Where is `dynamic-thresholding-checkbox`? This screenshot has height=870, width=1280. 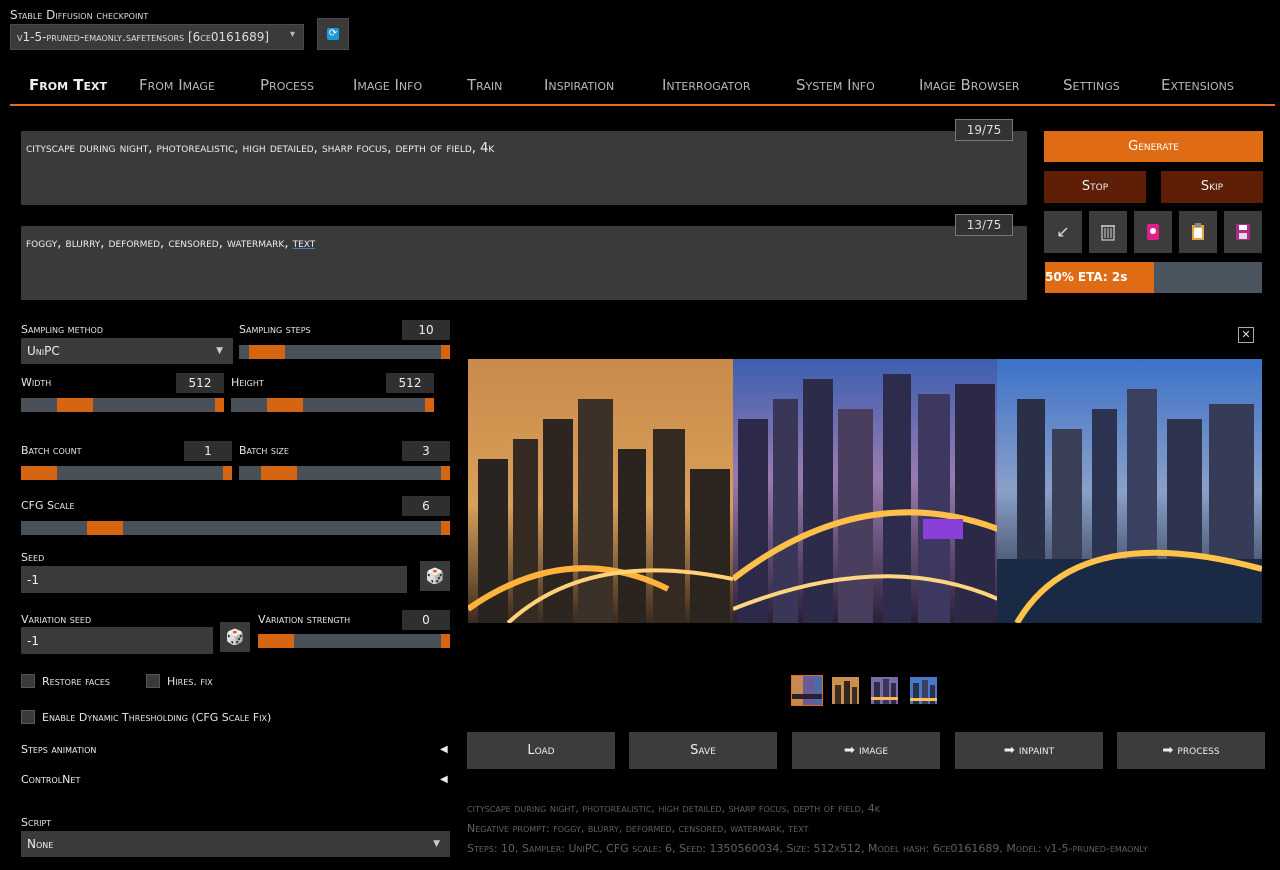
dynamic-thresholding-checkbox is located at coordinates (28, 717).